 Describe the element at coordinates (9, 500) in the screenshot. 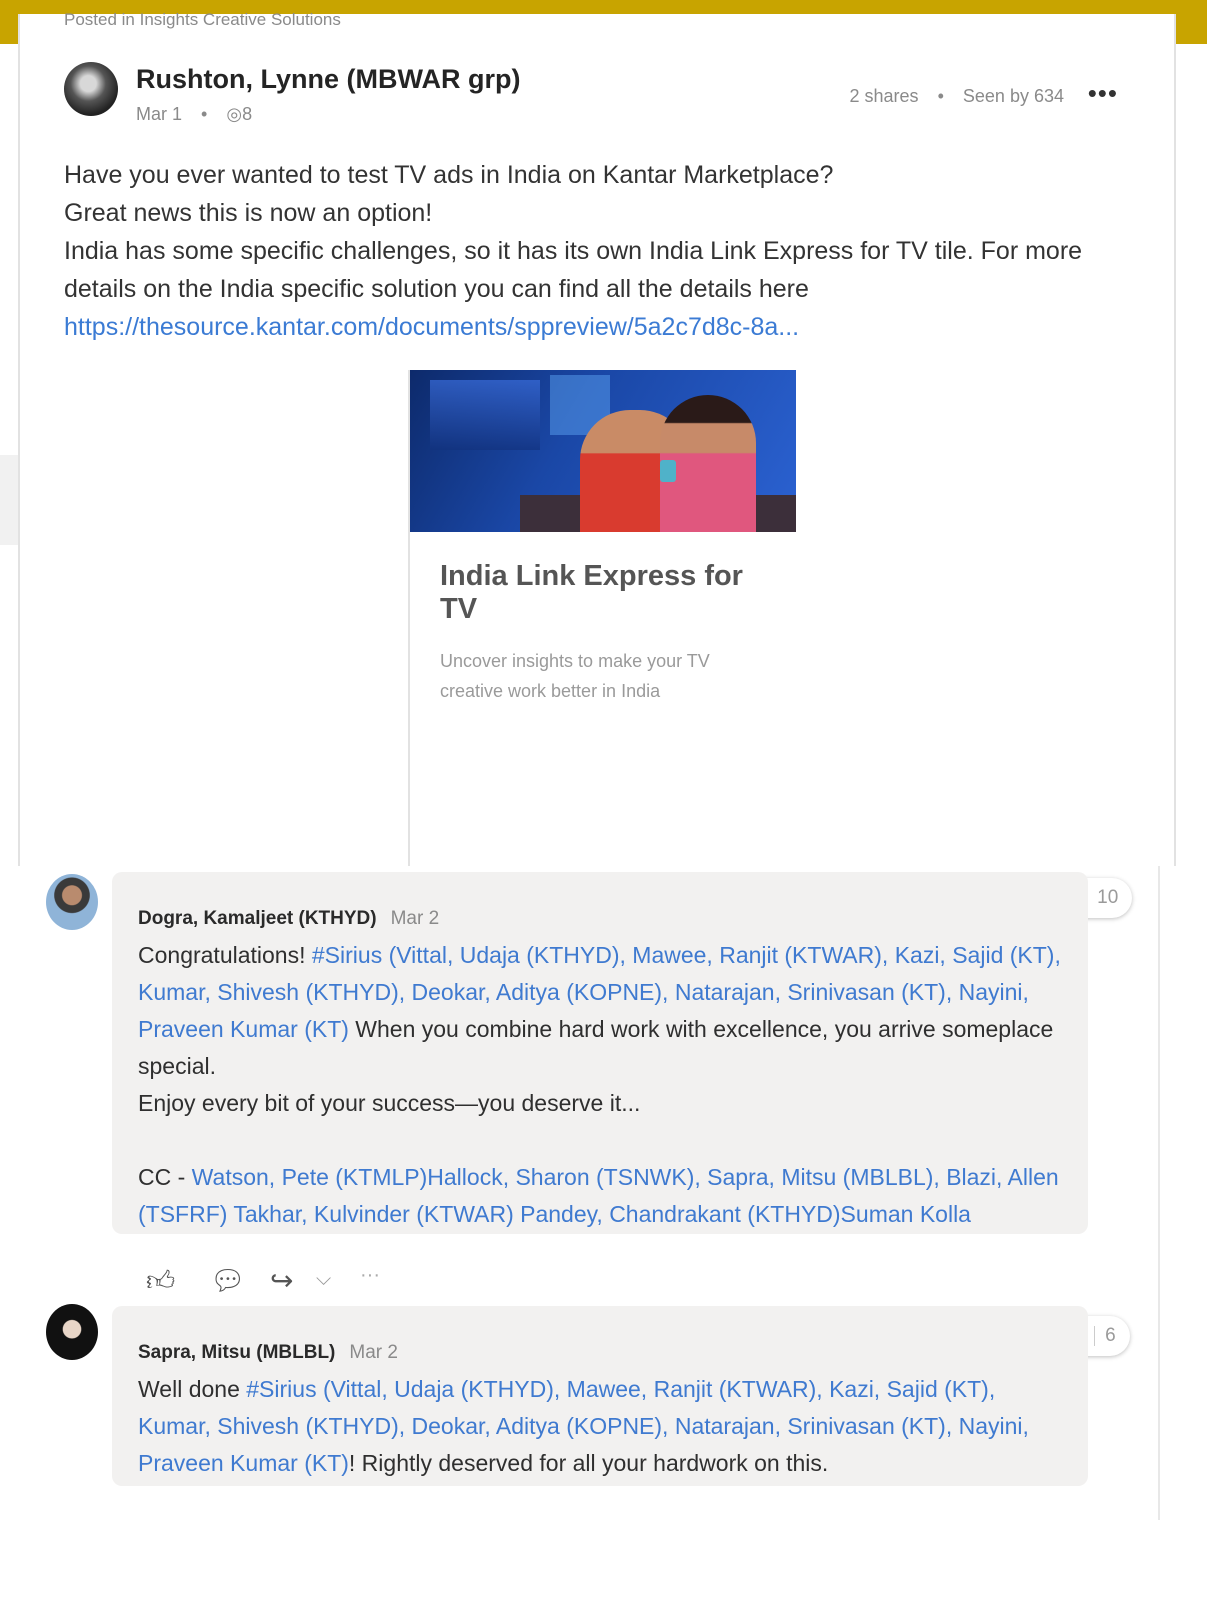

I see `left-edge-strip` at that location.